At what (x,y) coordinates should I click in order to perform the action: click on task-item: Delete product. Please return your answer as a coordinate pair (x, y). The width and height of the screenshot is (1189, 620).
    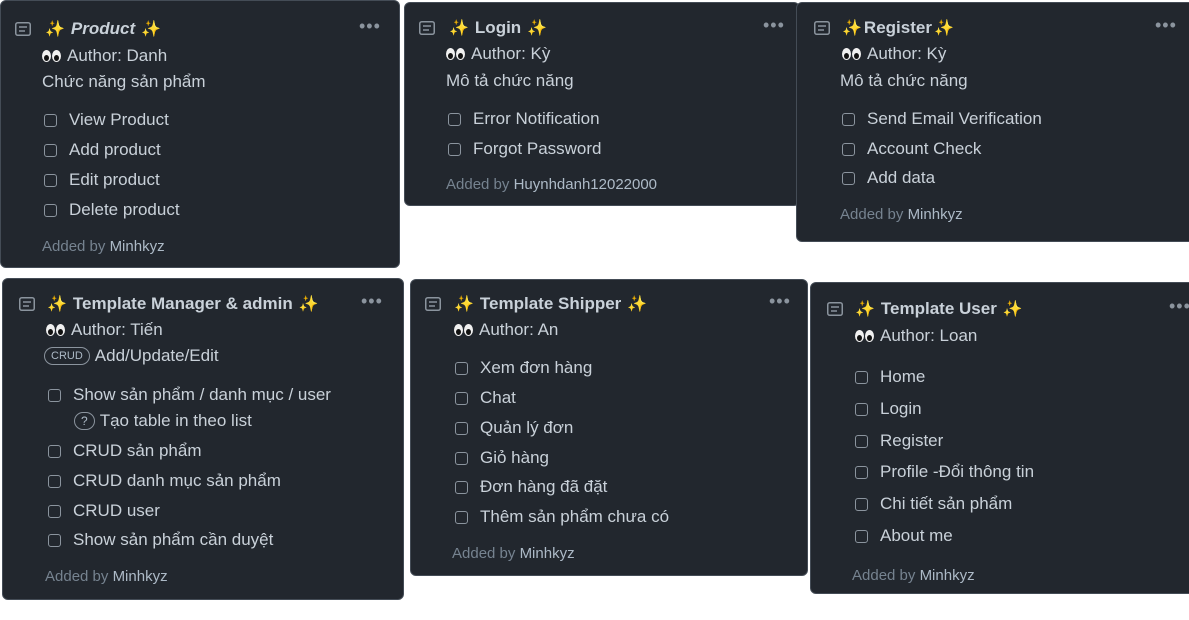
    Looking at the image, I should click on (112, 210).